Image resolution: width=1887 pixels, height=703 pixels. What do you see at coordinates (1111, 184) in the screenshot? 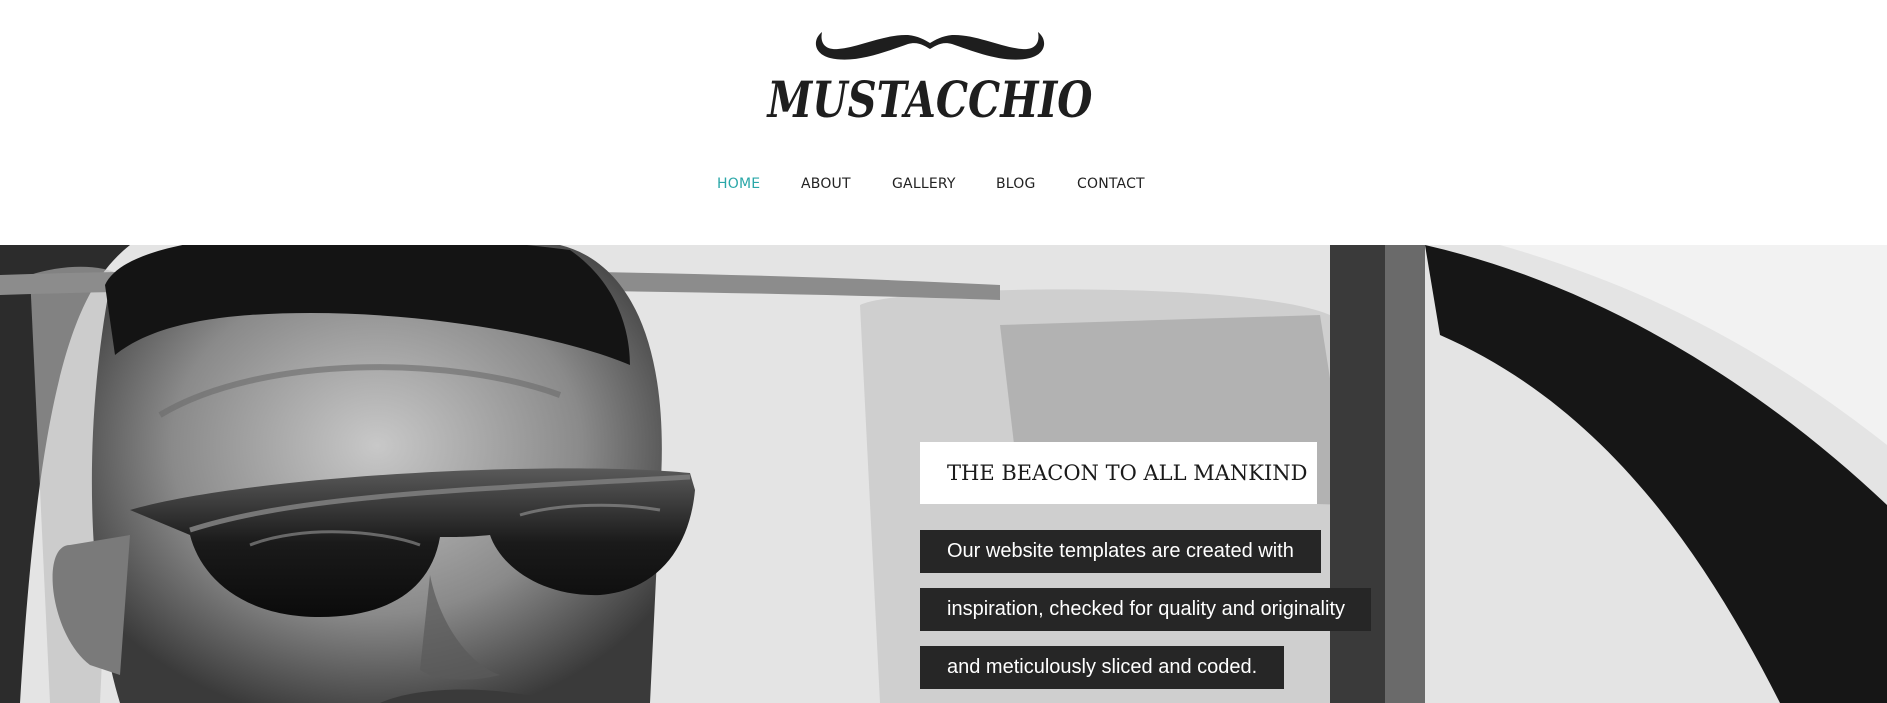
I see `nav-contact: CONTACT` at bounding box center [1111, 184].